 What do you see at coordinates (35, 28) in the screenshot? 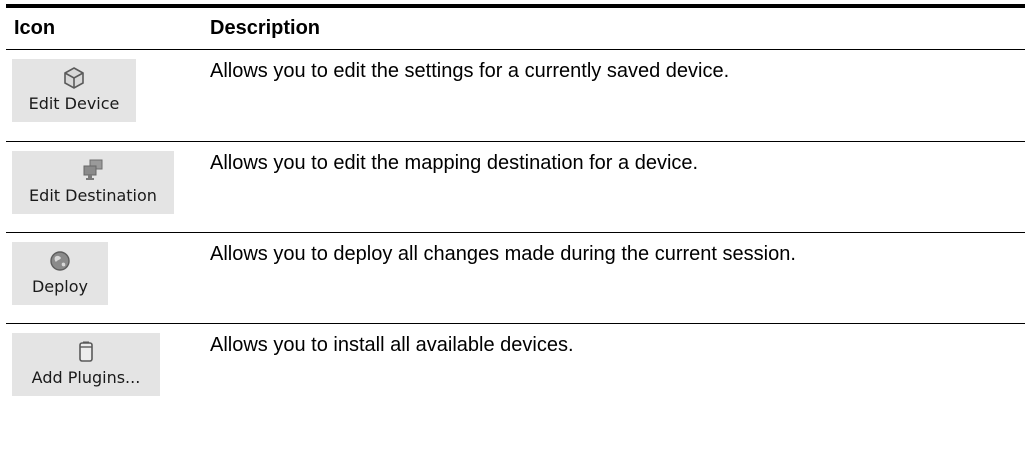
I see `icon-column-header: Icon` at bounding box center [35, 28].